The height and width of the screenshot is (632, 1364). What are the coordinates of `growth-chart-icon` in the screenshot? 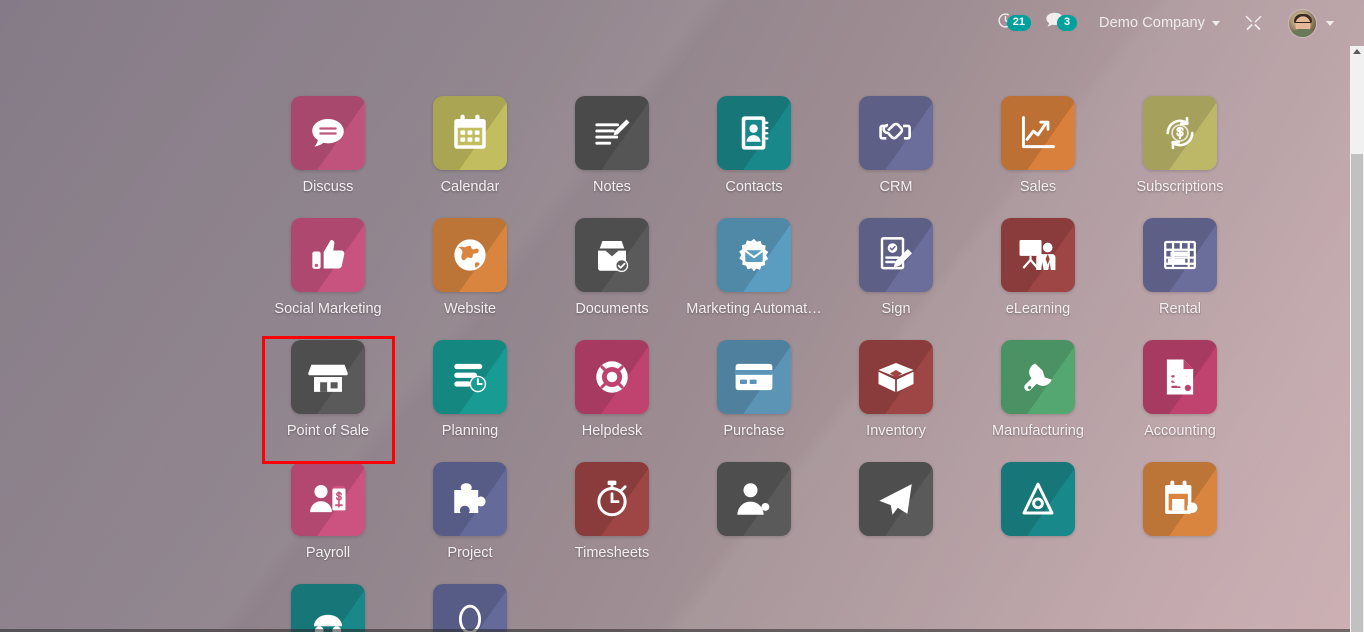 It's located at (1038, 133).